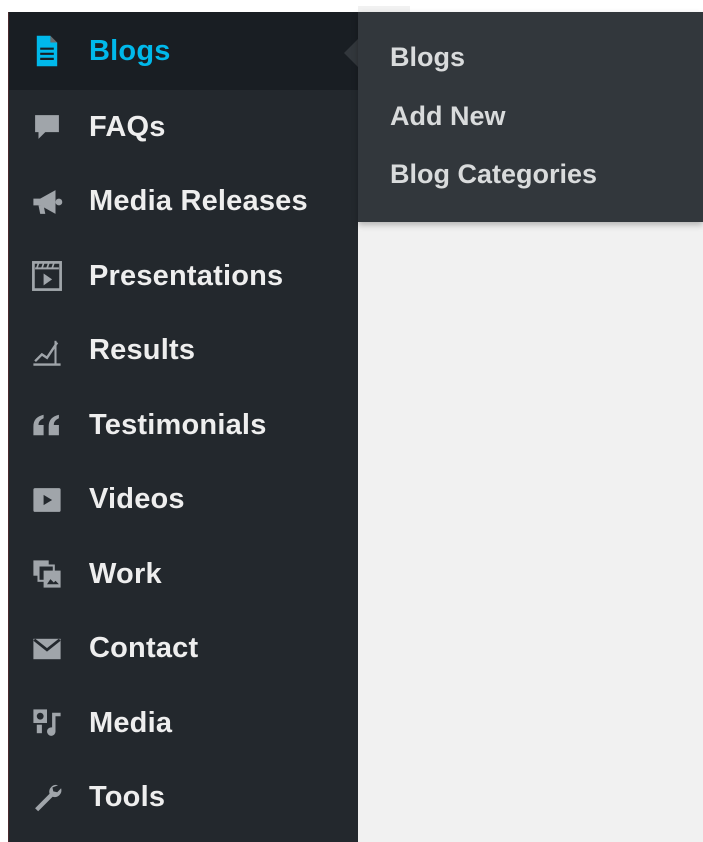  What do you see at coordinates (183, 127) in the screenshot?
I see `sidebar-item-faqs: FAQs` at bounding box center [183, 127].